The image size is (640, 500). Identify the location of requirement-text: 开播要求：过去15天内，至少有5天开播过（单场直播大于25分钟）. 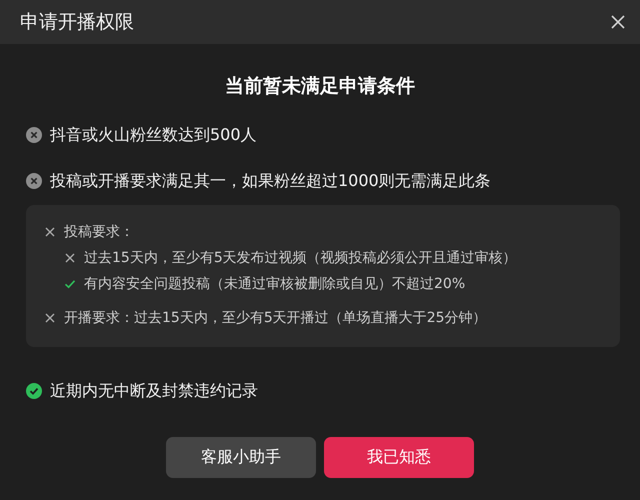
(275, 318).